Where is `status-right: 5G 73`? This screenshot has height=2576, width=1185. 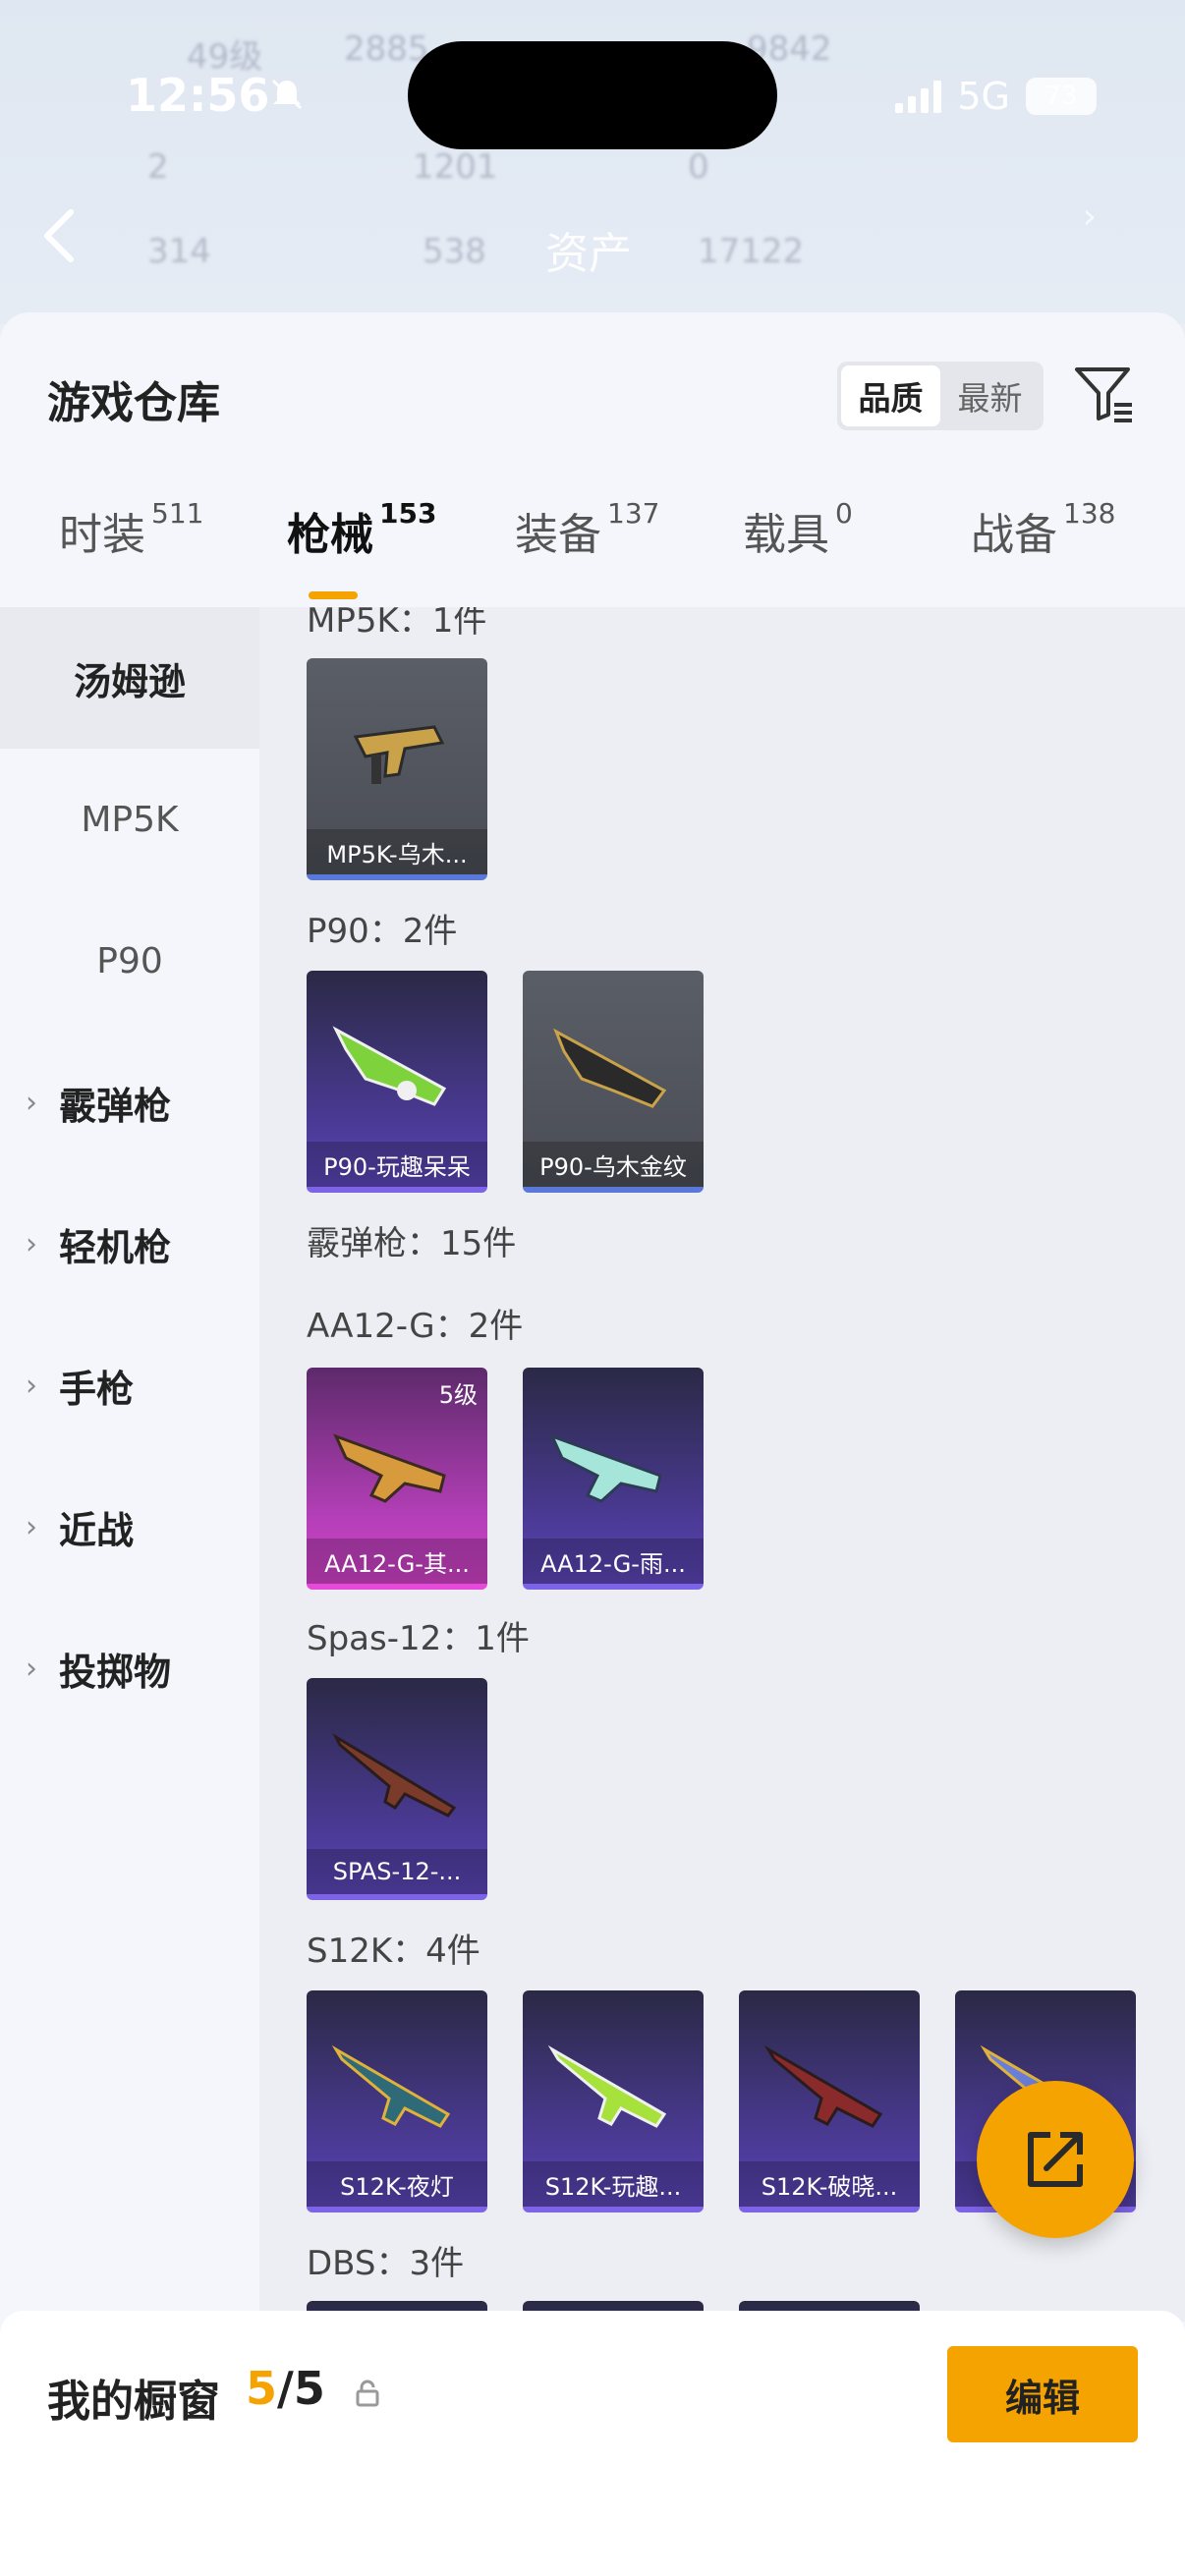
status-right: 5G 73 is located at coordinates (996, 96).